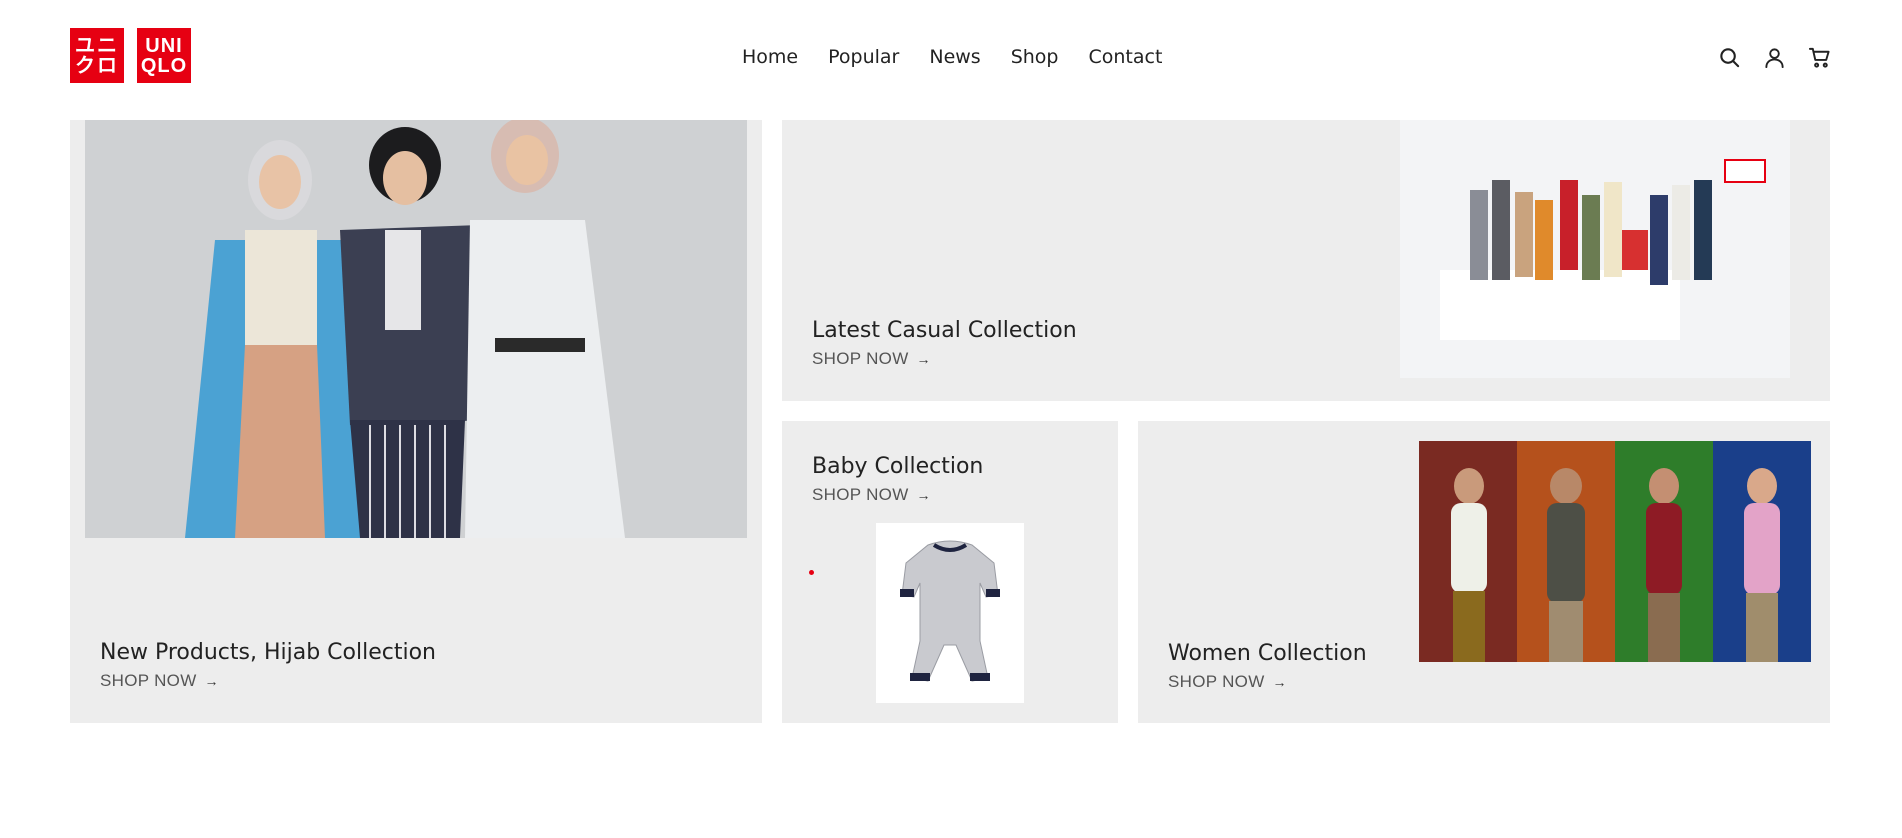  What do you see at coordinates (811, 572) in the screenshot?
I see `red-dot-marker` at bounding box center [811, 572].